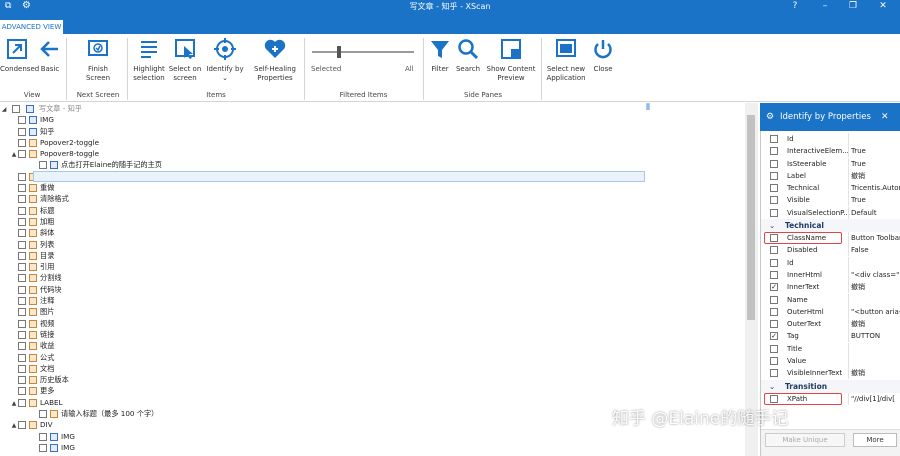 Image resolution: width=900 pixels, height=456 pixels. Describe the element at coordinates (225, 60) in the screenshot. I see `identify-by-button: Identify by ⌄` at that location.